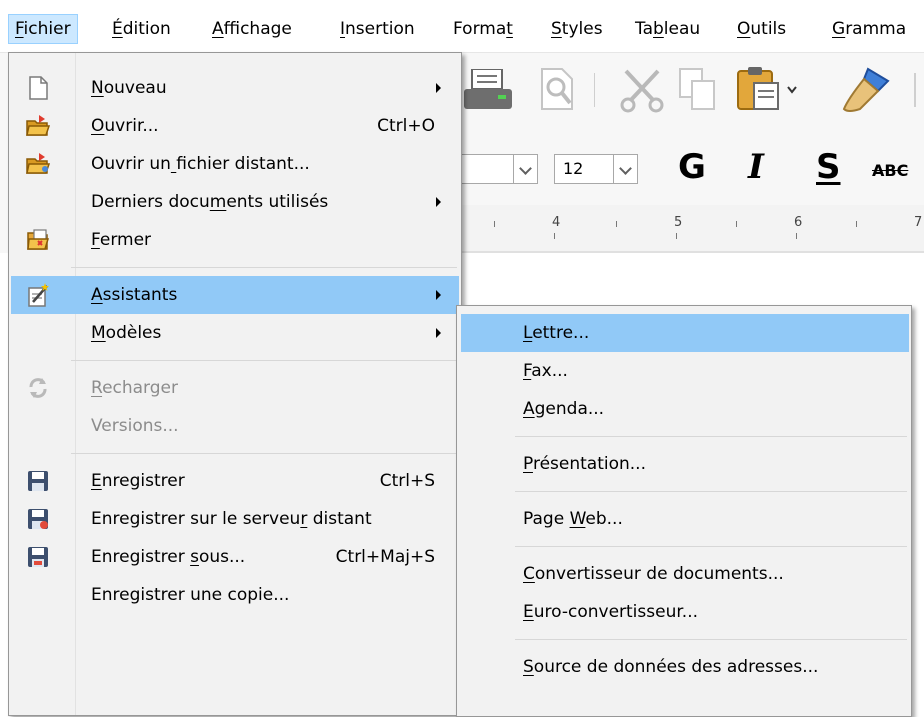 The width and height of the screenshot is (924, 717). Describe the element at coordinates (869, 29) in the screenshot. I see `menu-gramma: Gramma` at that location.